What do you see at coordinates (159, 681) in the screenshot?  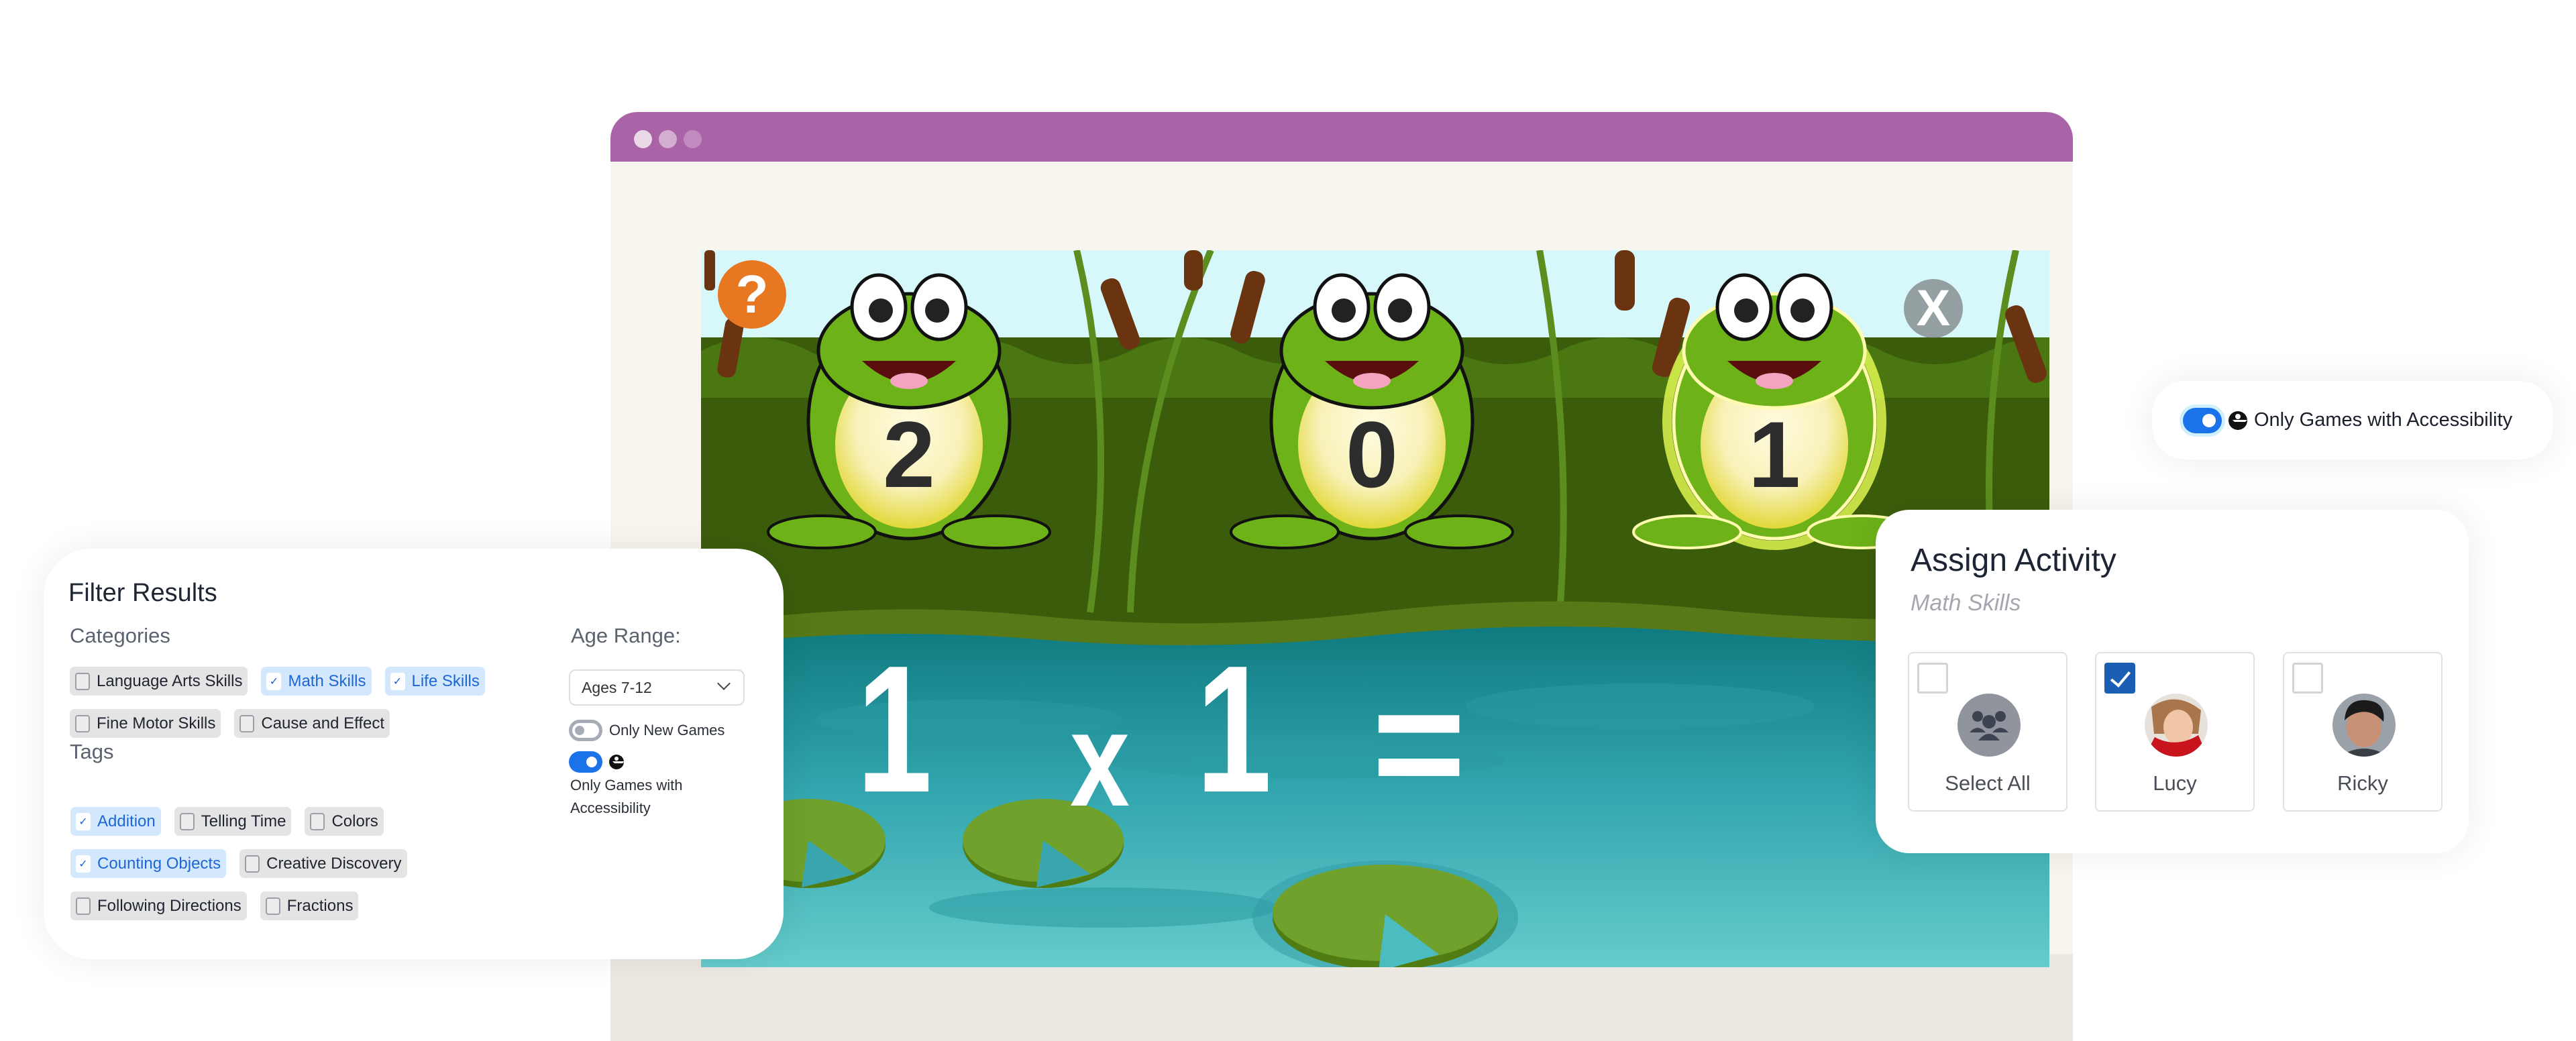 I see `category-chip-language-arts: Language Arts Skills` at bounding box center [159, 681].